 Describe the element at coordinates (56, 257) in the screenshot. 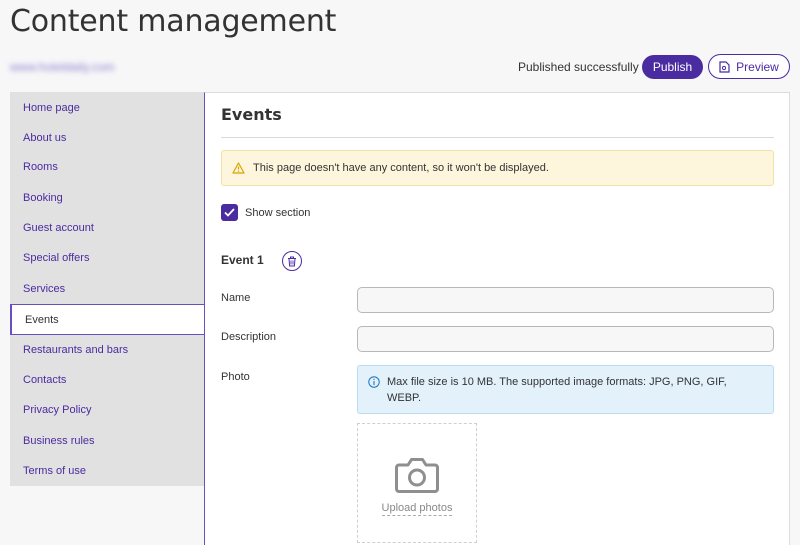

I see `sidebar-item-label: Special offers` at that location.